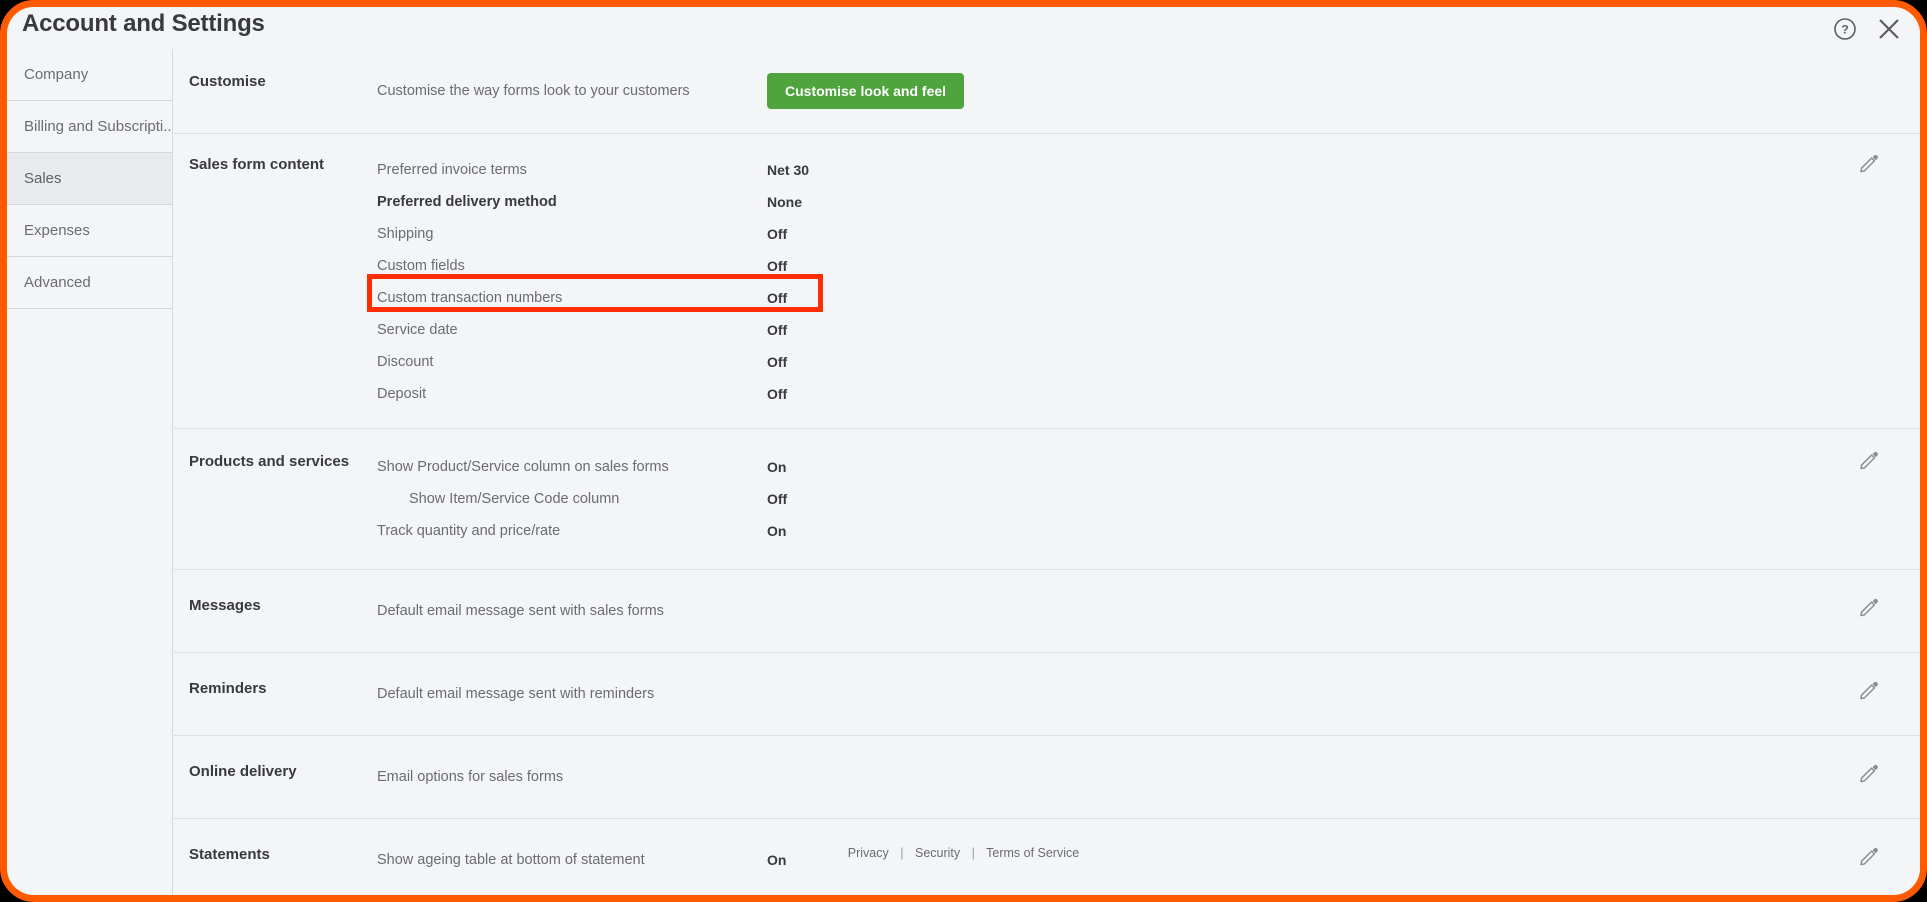 This screenshot has width=1927, height=902. Describe the element at coordinates (1148, 298) in the screenshot. I see `table-row-custom-transaction-numbers: Custom transaction numbers Off` at that location.